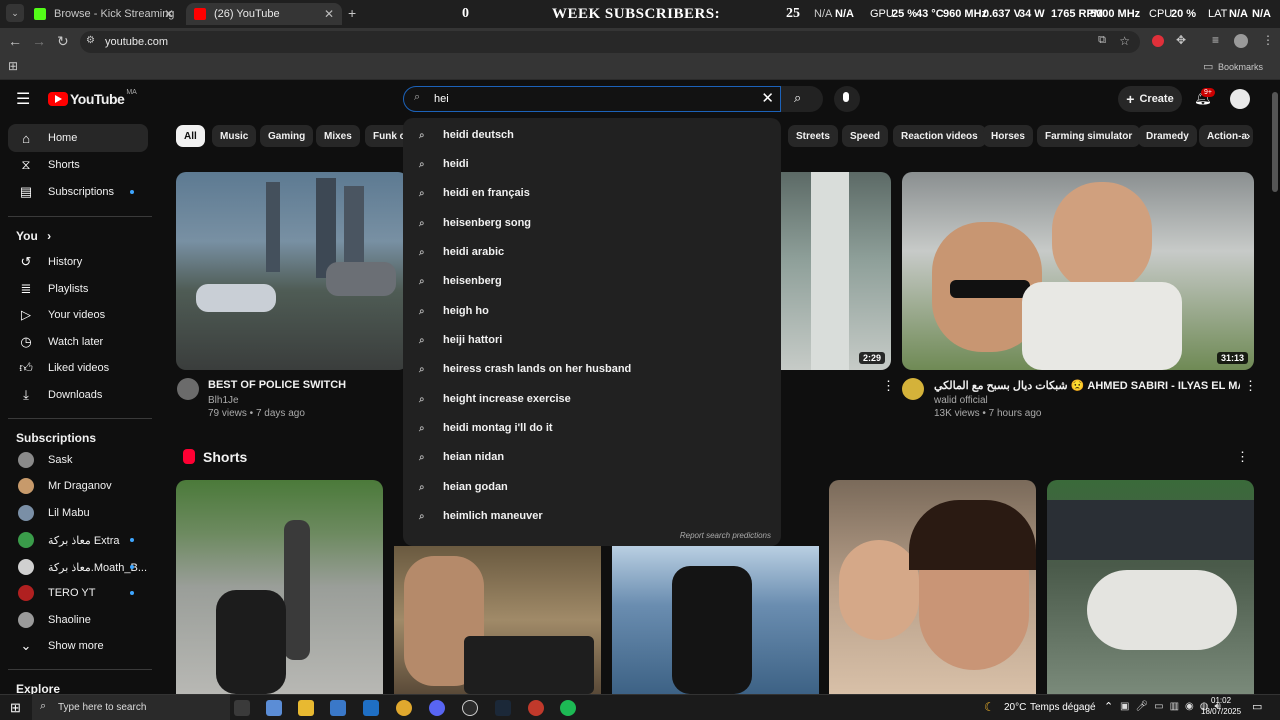  What do you see at coordinates (1241, 41) in the screenshot?
I see `profile-avatar` at bounding box center [1241, 41].